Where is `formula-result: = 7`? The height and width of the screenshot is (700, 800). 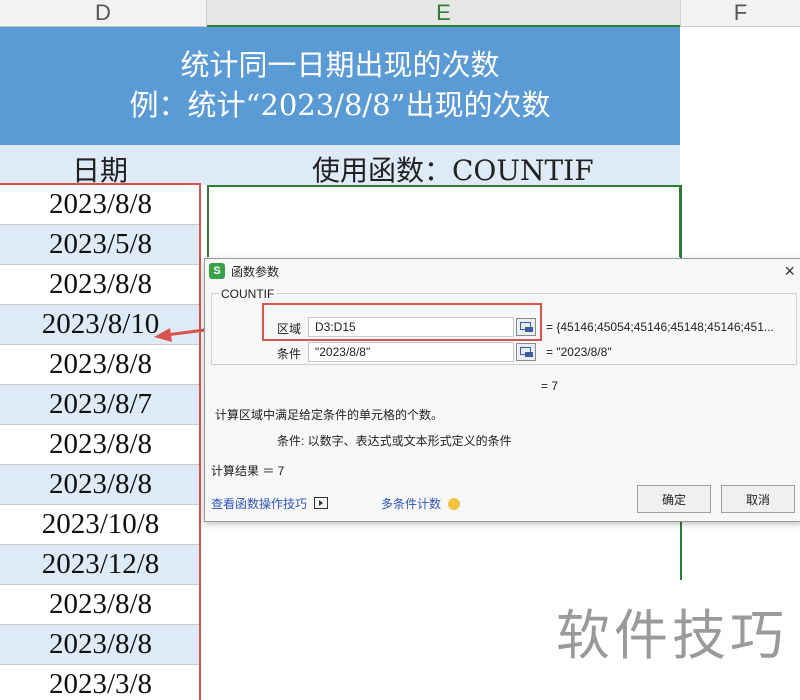 formula-result: = 7 is located at coordinates (550, 386).